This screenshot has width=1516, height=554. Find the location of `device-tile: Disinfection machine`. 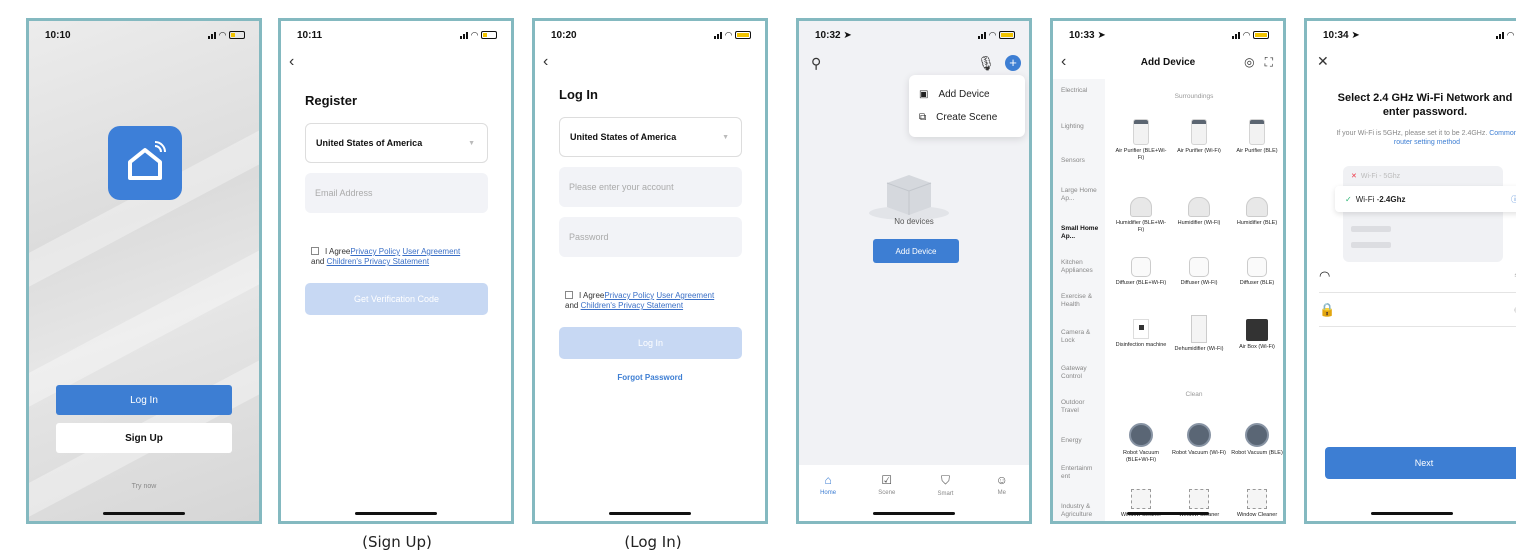

device-tile: Disinfection machine is located at coordinates (1141, 334).